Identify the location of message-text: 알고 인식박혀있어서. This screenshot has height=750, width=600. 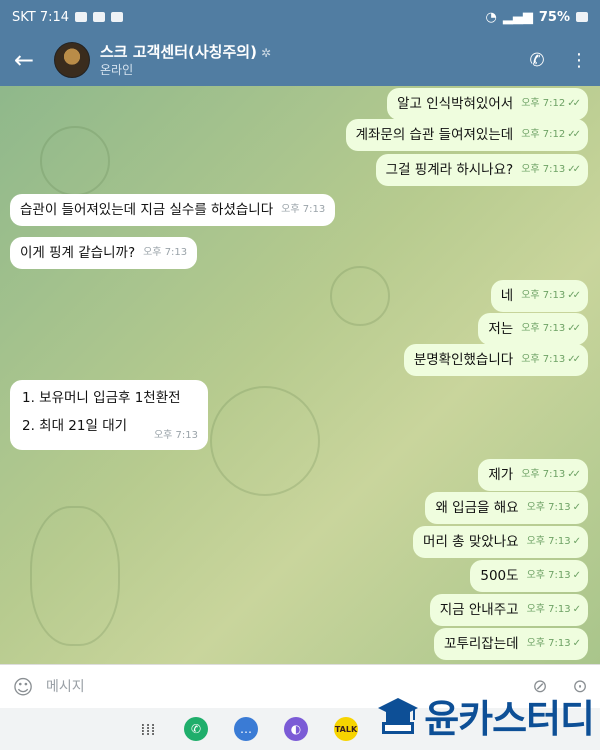
(455, 104).